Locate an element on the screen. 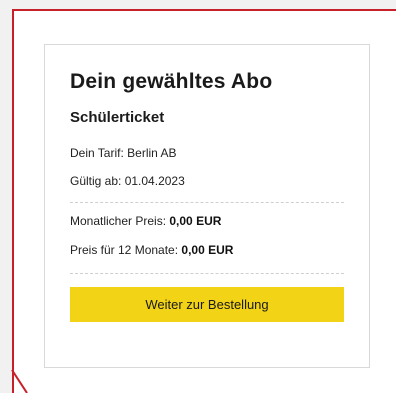 This screenshot has height=393, width=396. tarif-line: Dein Tarif: Berlin AB is located at coordinates (123, 153).